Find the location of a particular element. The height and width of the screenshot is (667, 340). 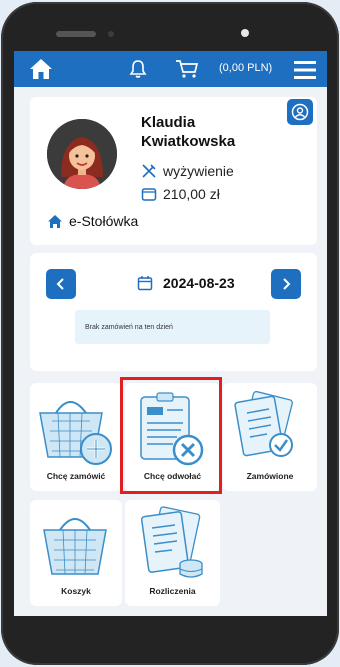

balance-row: 210,00 zł is located at coordinates (180, 194).